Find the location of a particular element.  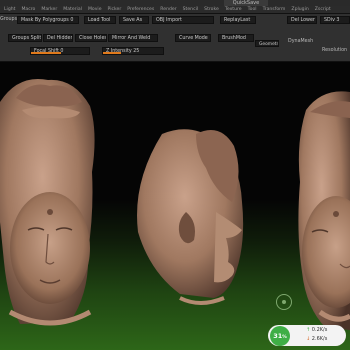

del-lower-button: Del Lower is located at coordinates (302, 20).